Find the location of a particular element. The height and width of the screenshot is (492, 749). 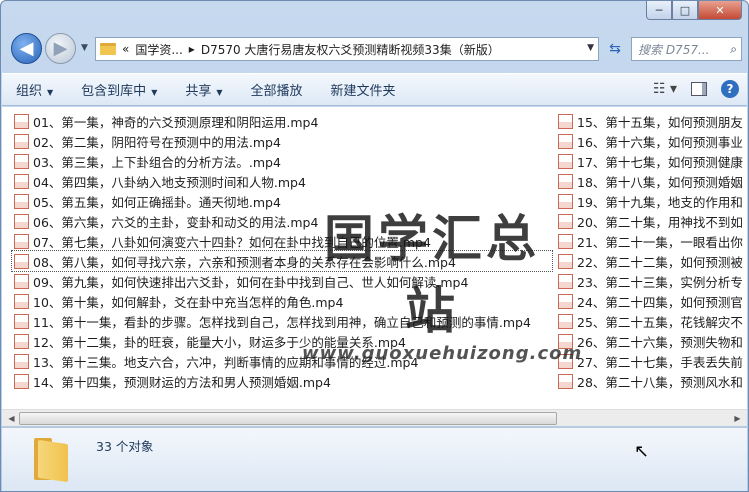

search-icon: ⌕ is located at coordinates (733, 49).